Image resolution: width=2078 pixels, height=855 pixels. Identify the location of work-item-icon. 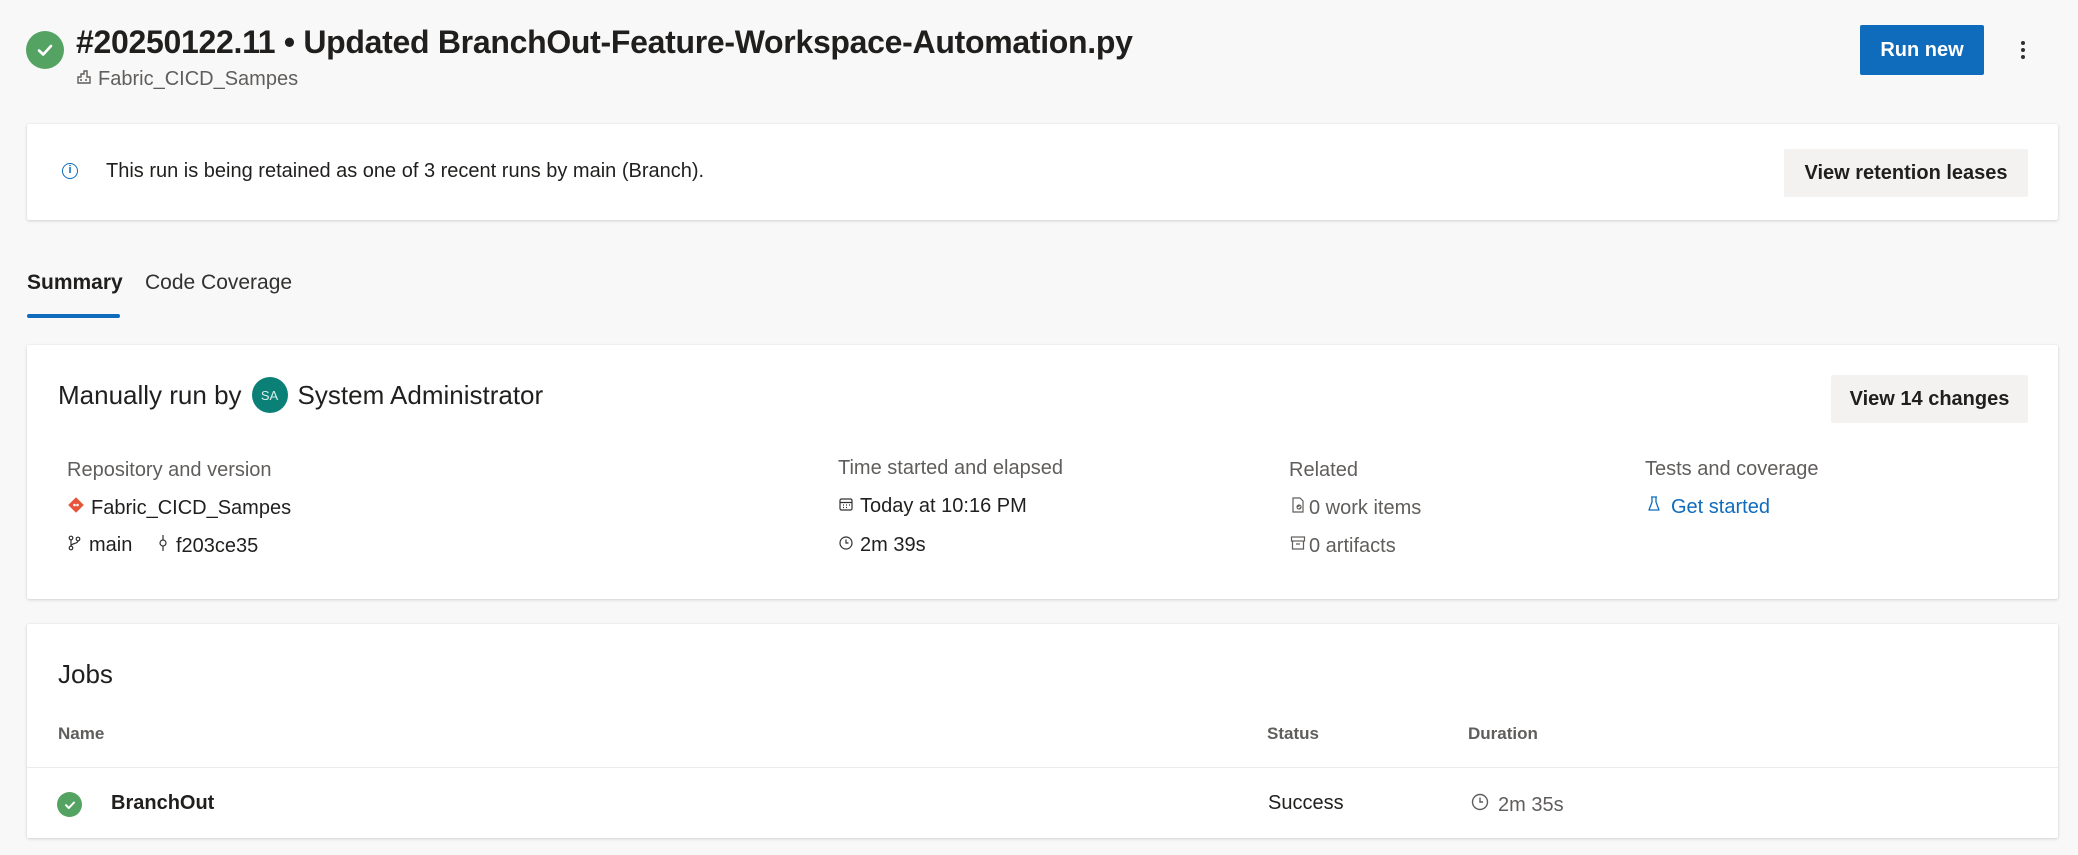
(1298, 508).